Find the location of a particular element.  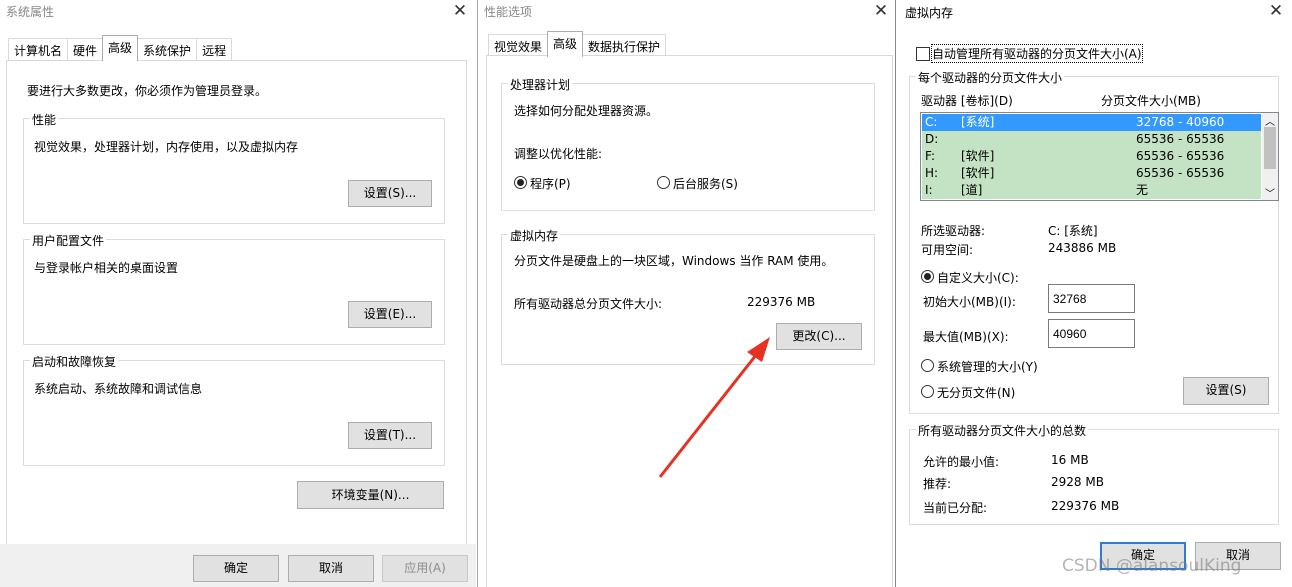

drive-row: F: [软件] 65536 - 65536 is located at coordinates (1091, 156).